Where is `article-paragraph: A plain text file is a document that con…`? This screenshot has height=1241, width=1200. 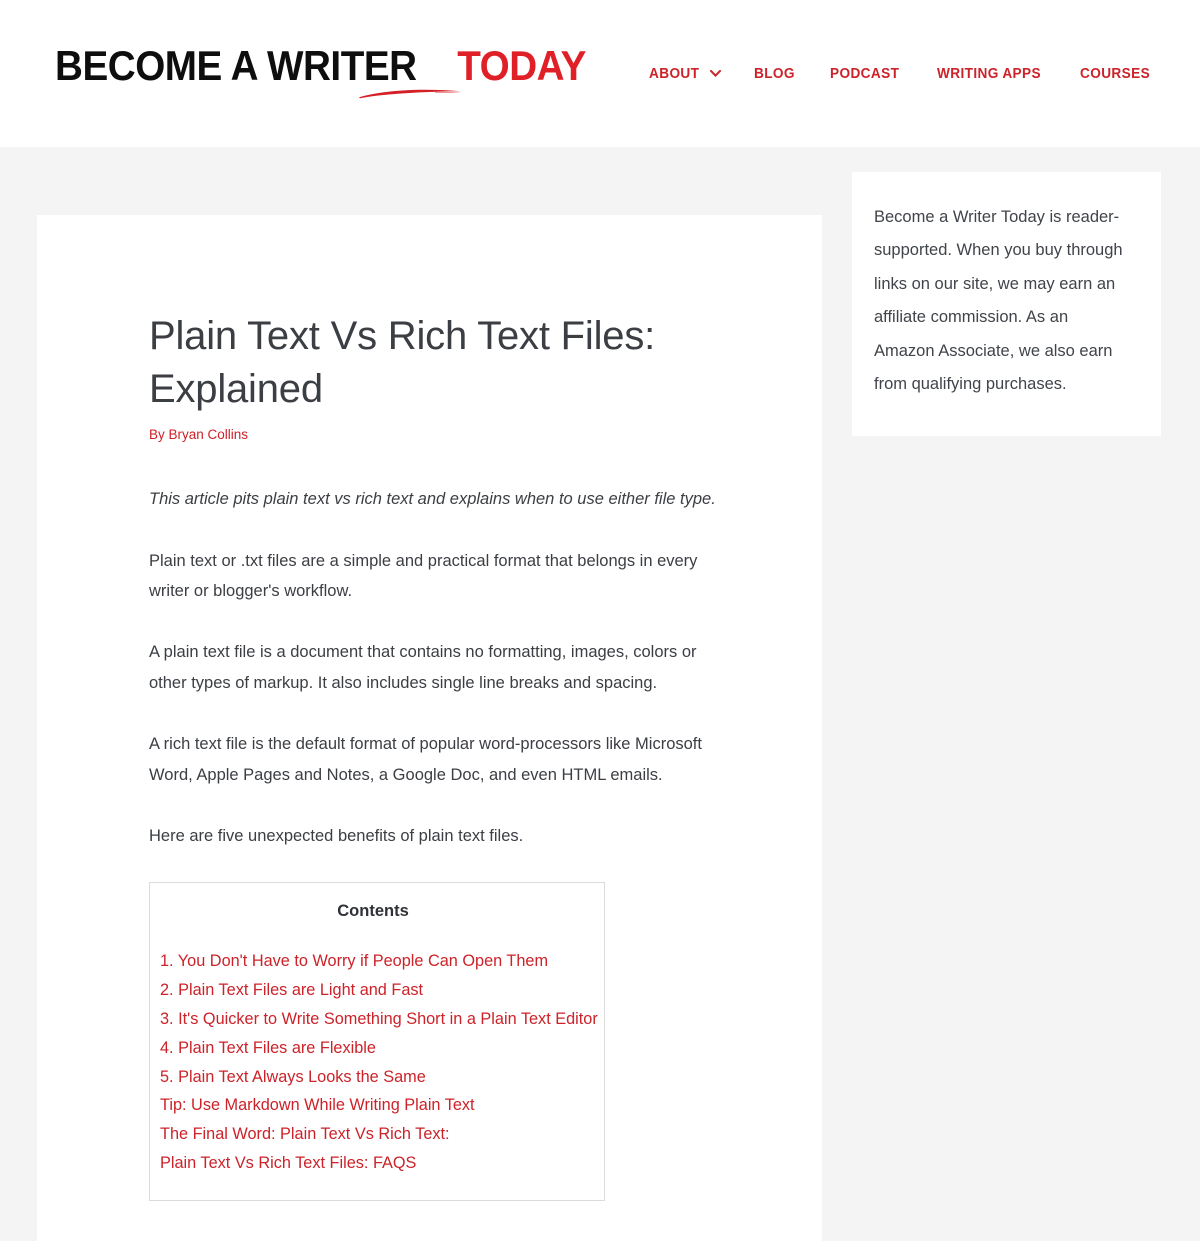
article-paragraph: A plain text file is a document that con… is located at coordinates (423, 667).